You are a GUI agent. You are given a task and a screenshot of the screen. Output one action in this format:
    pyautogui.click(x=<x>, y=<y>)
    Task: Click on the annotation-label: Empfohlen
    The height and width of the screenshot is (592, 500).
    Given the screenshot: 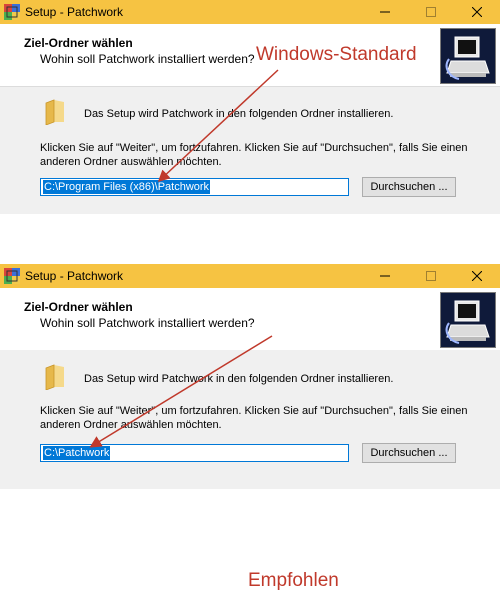 What is the action you would take?
    pyautogui.click(x=293, y=580)
    